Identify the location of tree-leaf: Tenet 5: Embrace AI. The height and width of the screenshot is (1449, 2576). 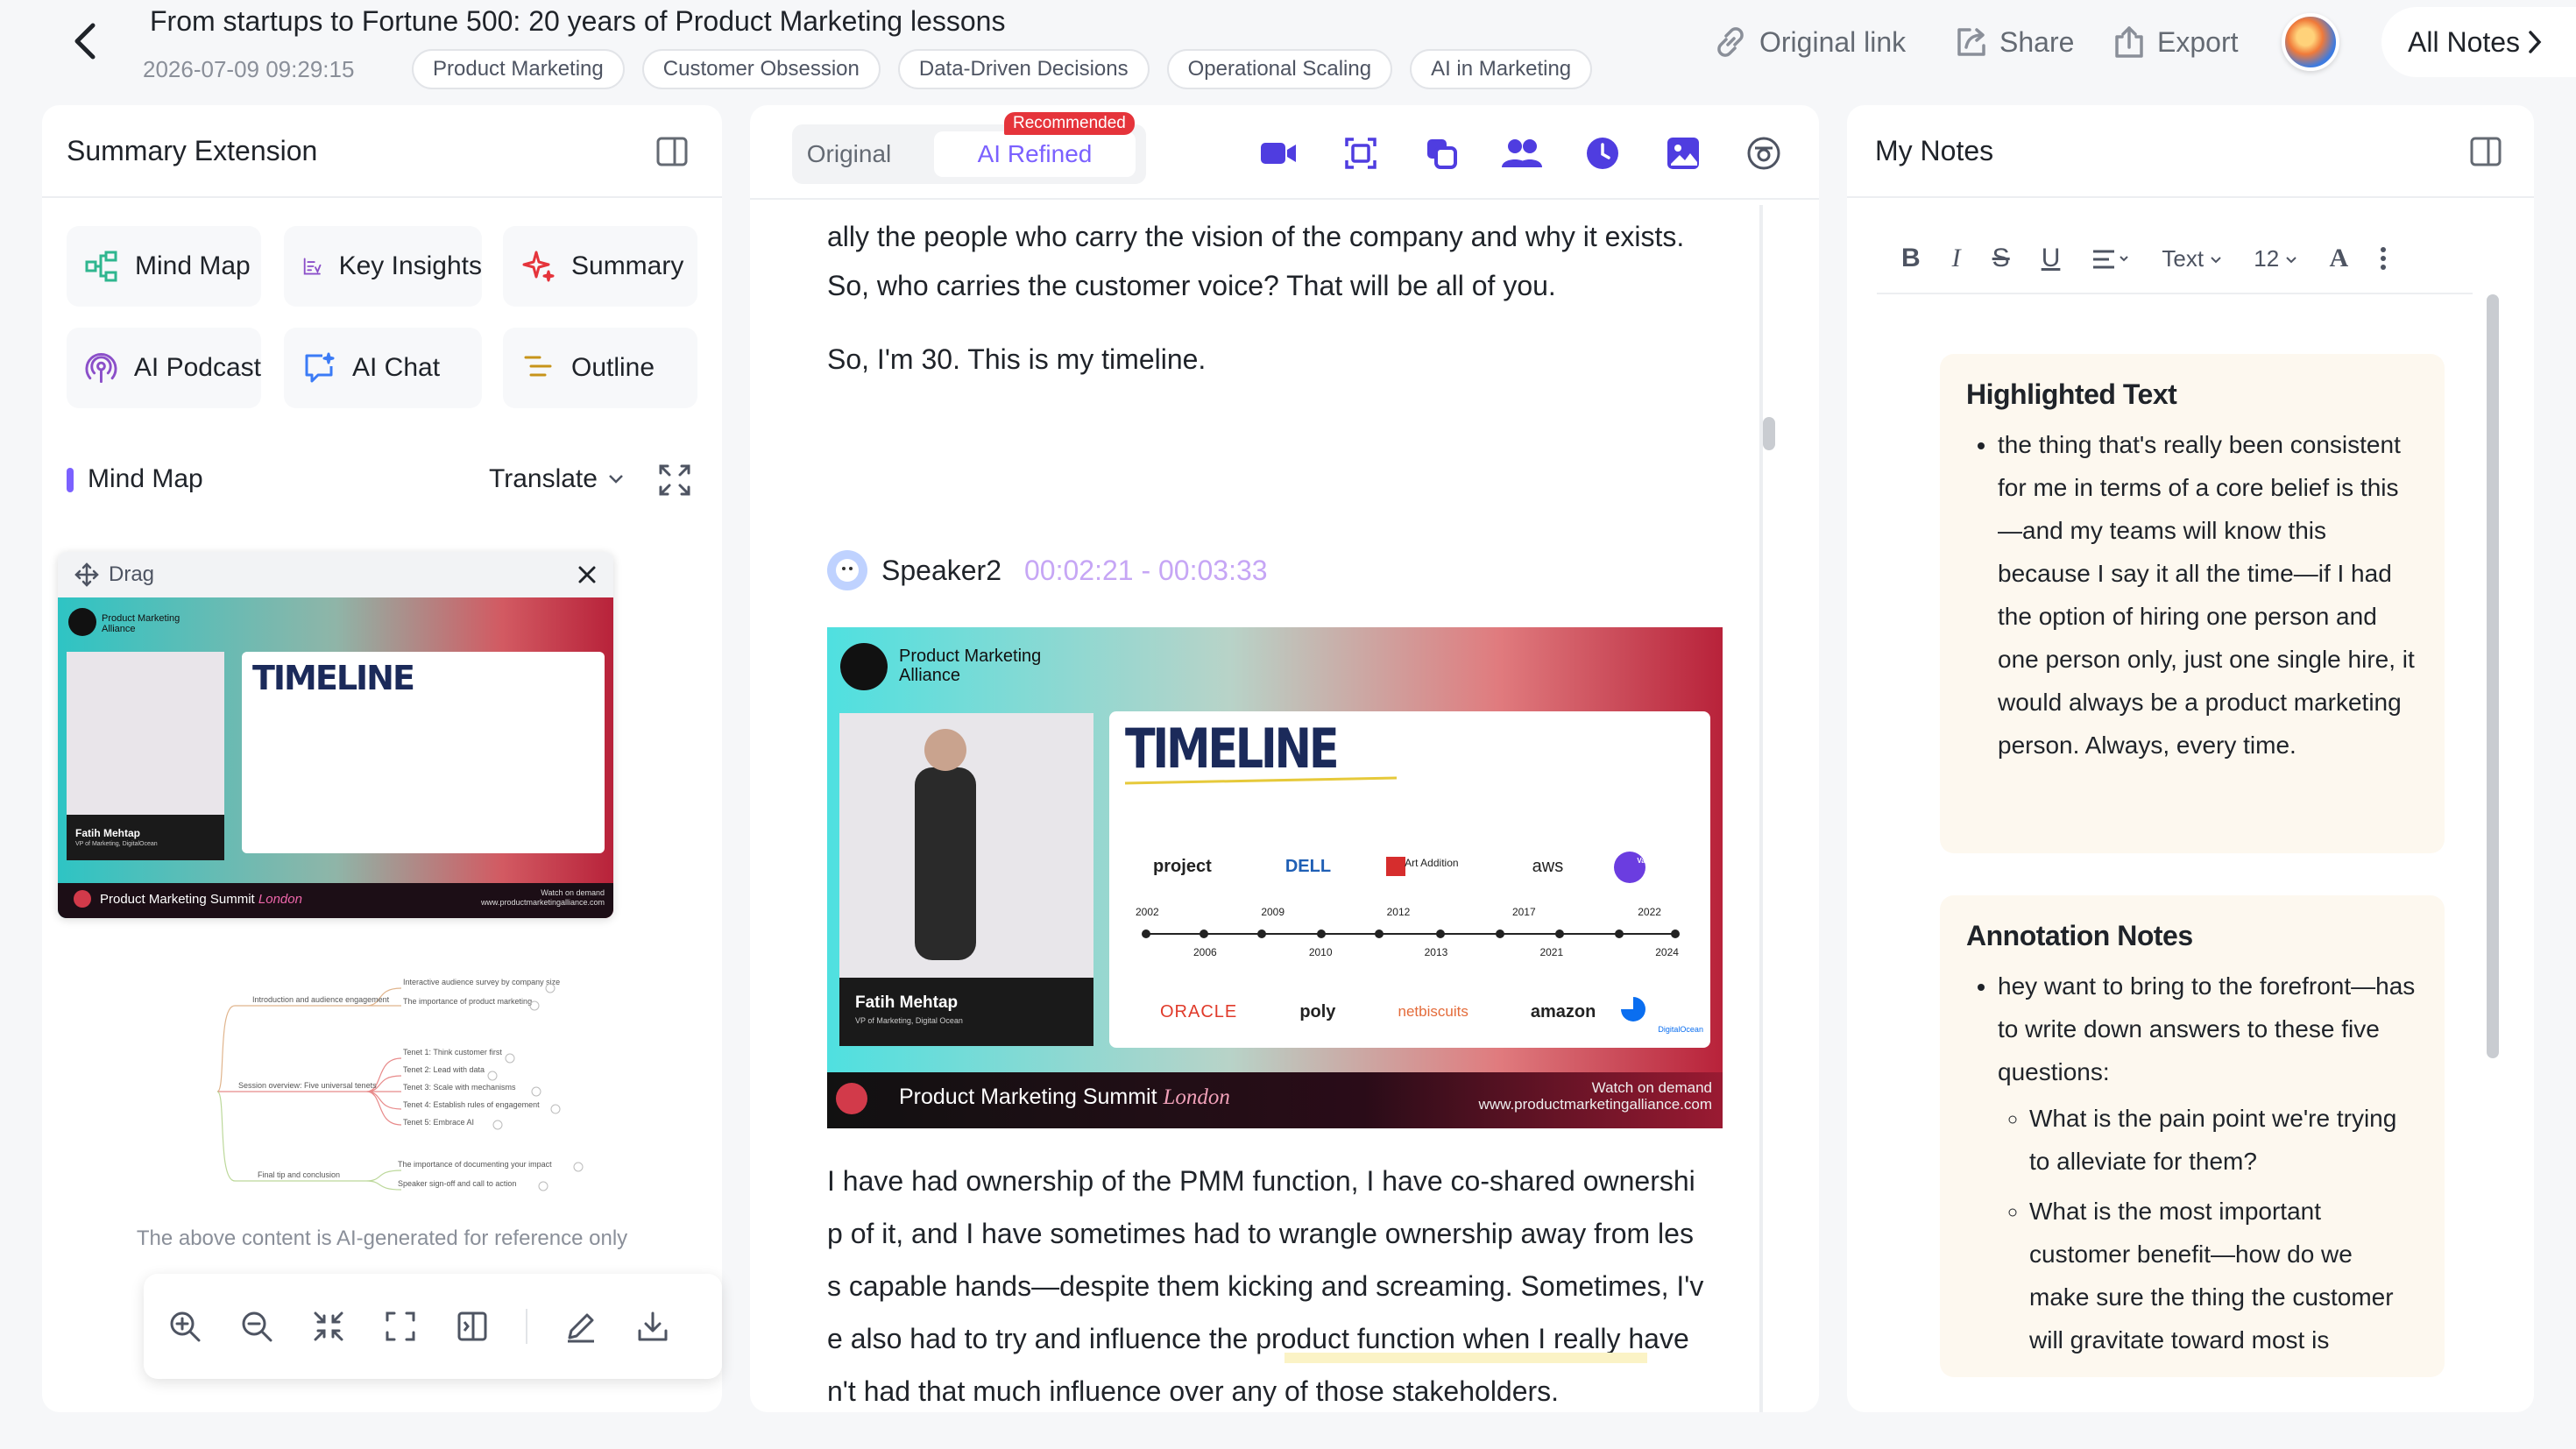
(438, 1123).